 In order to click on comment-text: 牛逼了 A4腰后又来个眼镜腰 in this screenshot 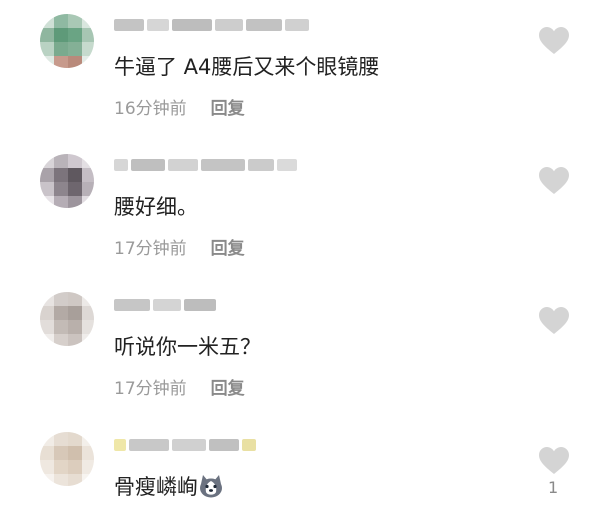, I will do `click(247, 67)`.